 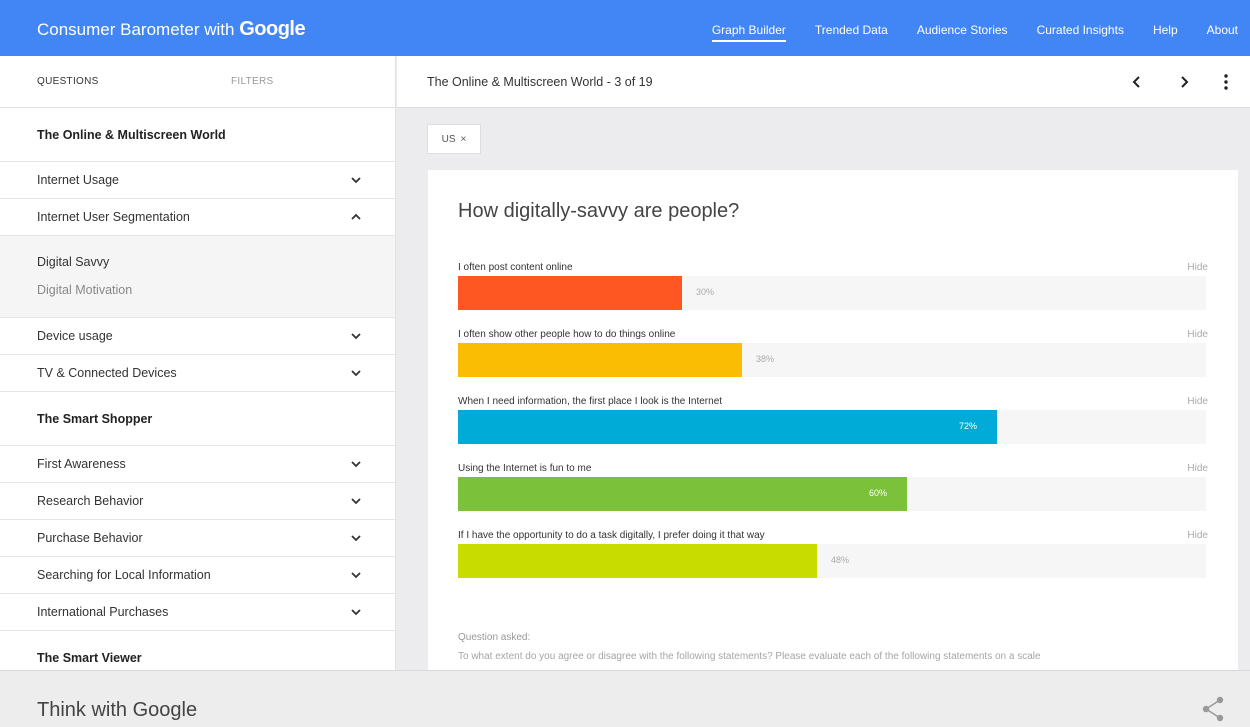 What do you see at coordinates (356, 217) in the screenshot?
I see `chevron-up-icon` at bounding box center [356, 217].